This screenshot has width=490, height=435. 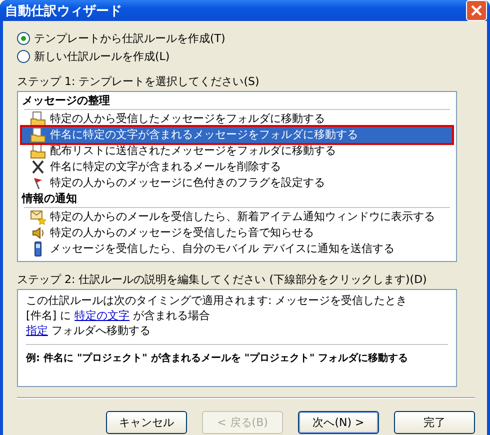 What do you see at coordinates (38, 233) in the screenshot?
I see `speaker-icon` at bounding box center [38, 233].